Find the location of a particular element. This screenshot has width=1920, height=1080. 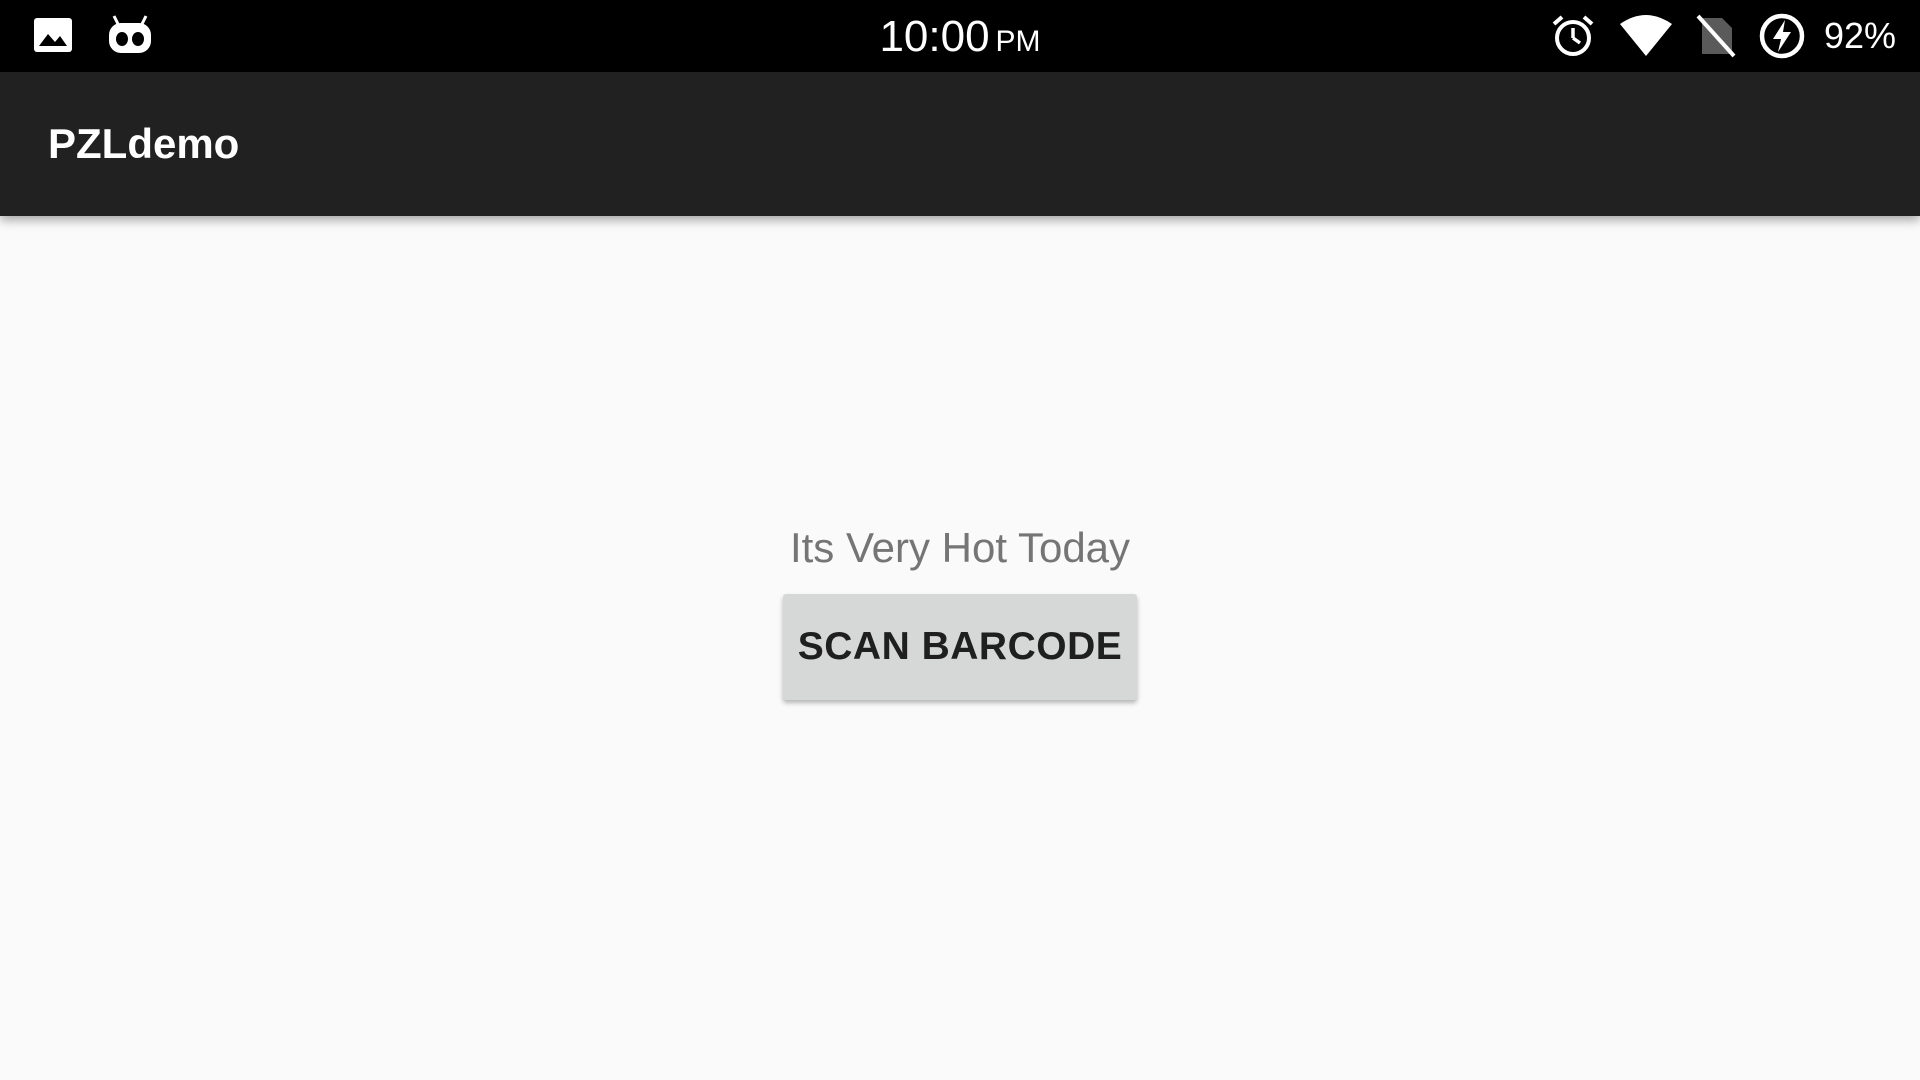

message-text: Its Very Hot Today is located at coordinates (960, 547).